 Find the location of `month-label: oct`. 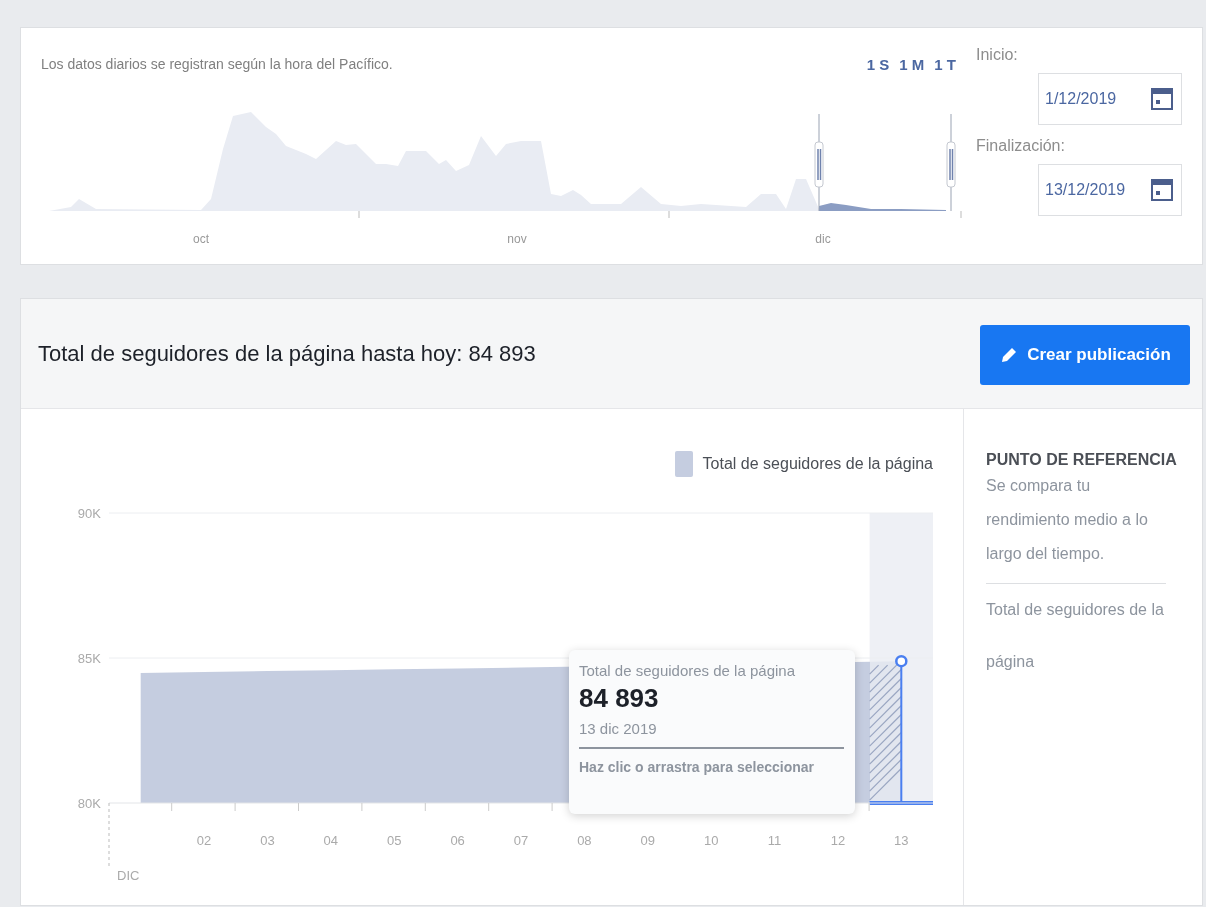

month-label: oct is located at coordinates (201, 239).